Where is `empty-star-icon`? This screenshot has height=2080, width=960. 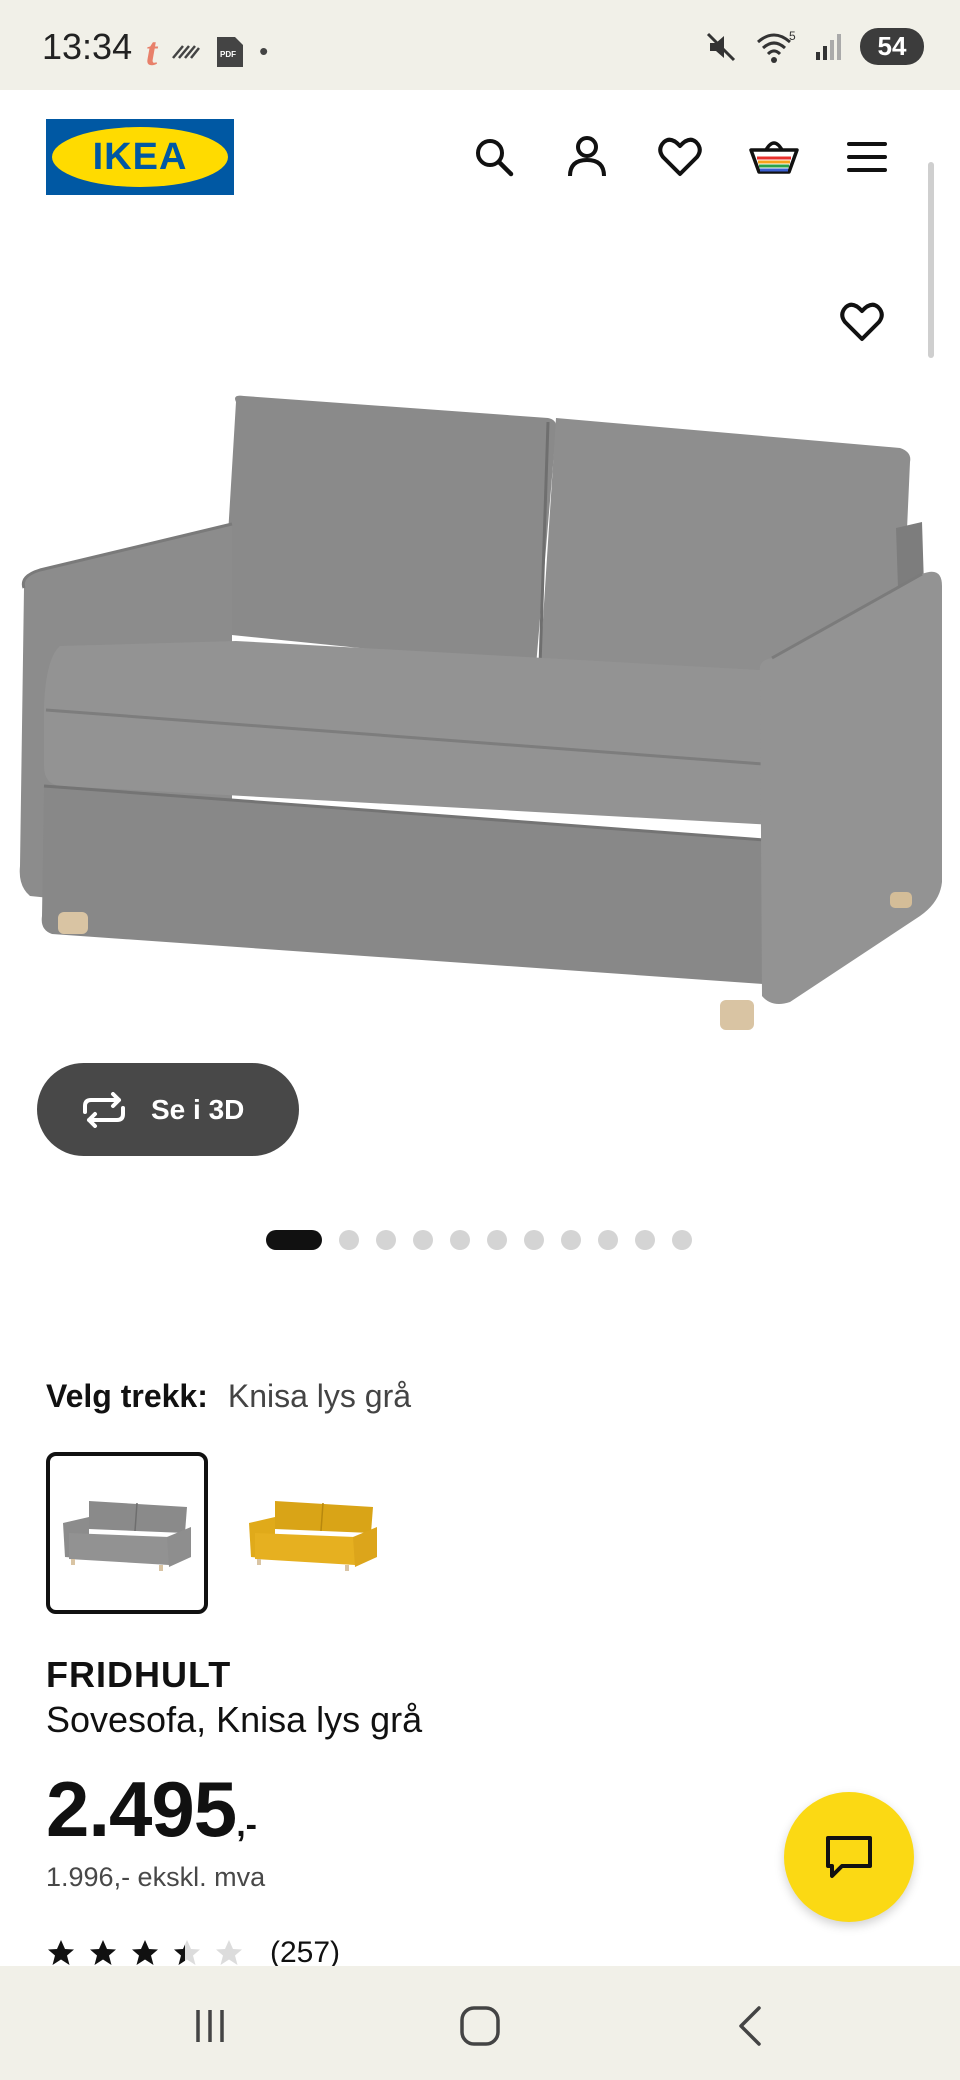
empty-star-icon is located at coordinates (229, 1952).